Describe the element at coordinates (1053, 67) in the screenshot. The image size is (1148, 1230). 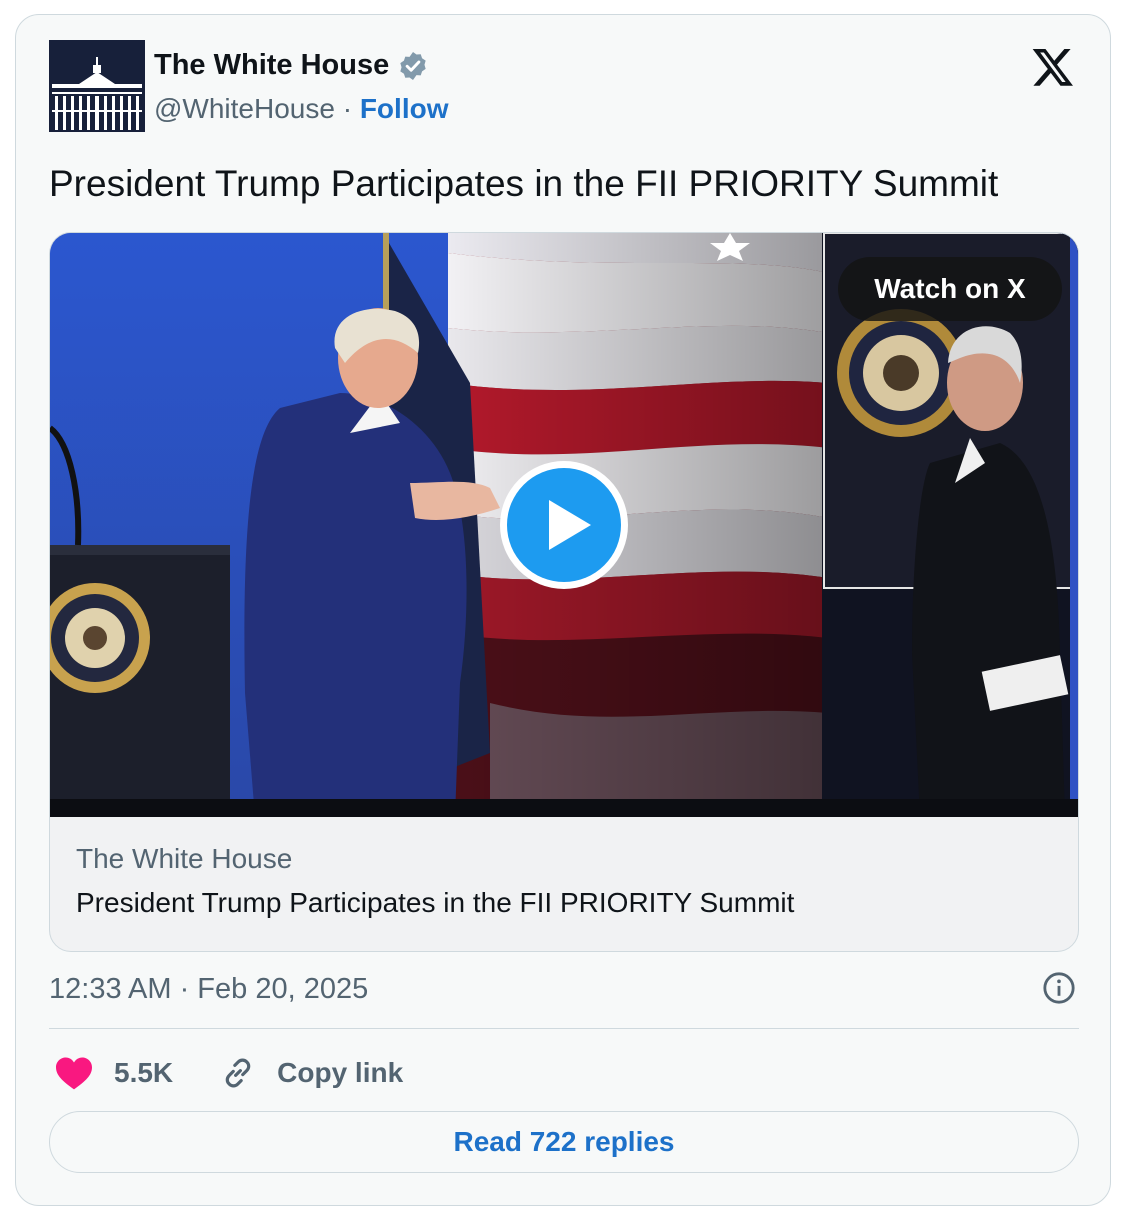
I see `x-logo-icon` at that location.